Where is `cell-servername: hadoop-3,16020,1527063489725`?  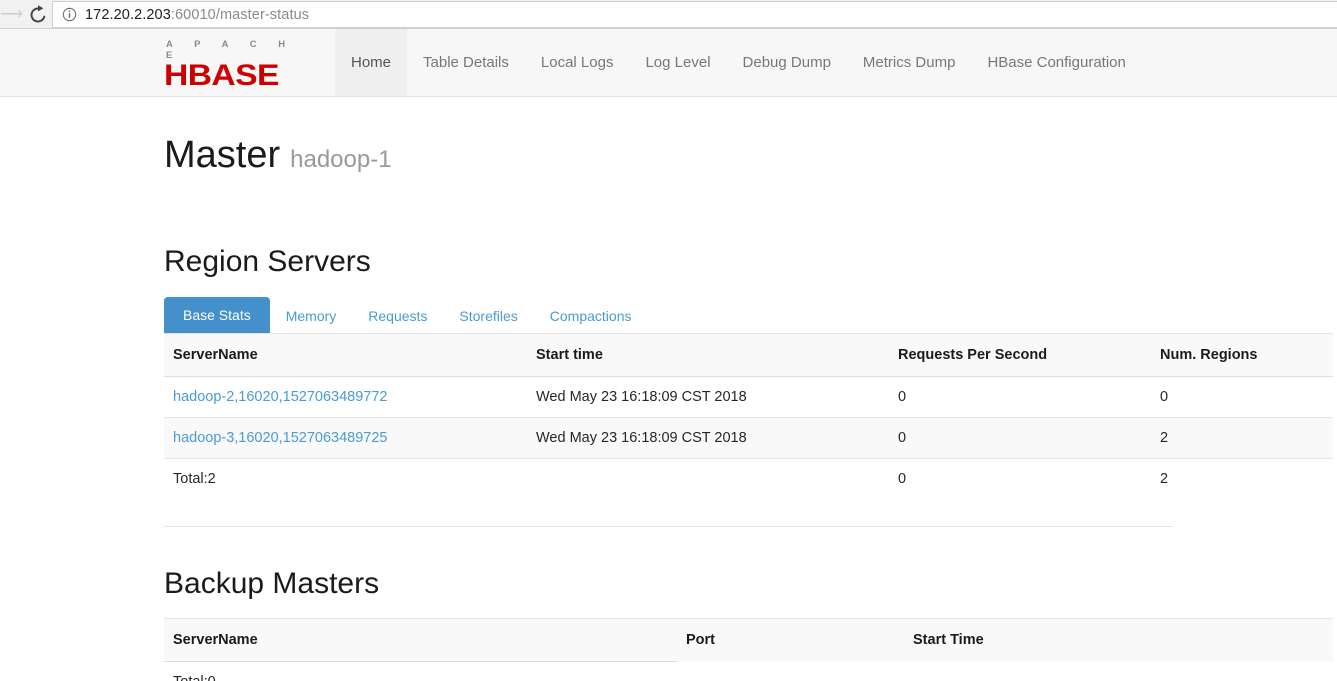 cell-servername: hadoop-3,16020,1527063489725 is located at coordinates (345, 438).